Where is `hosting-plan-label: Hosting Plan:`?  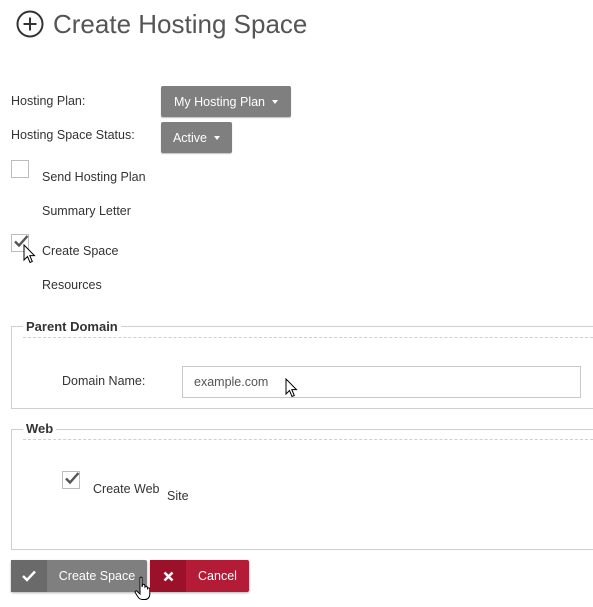 hosting-plan-label: Hosting Plan: is located at coordinates (48, 101).